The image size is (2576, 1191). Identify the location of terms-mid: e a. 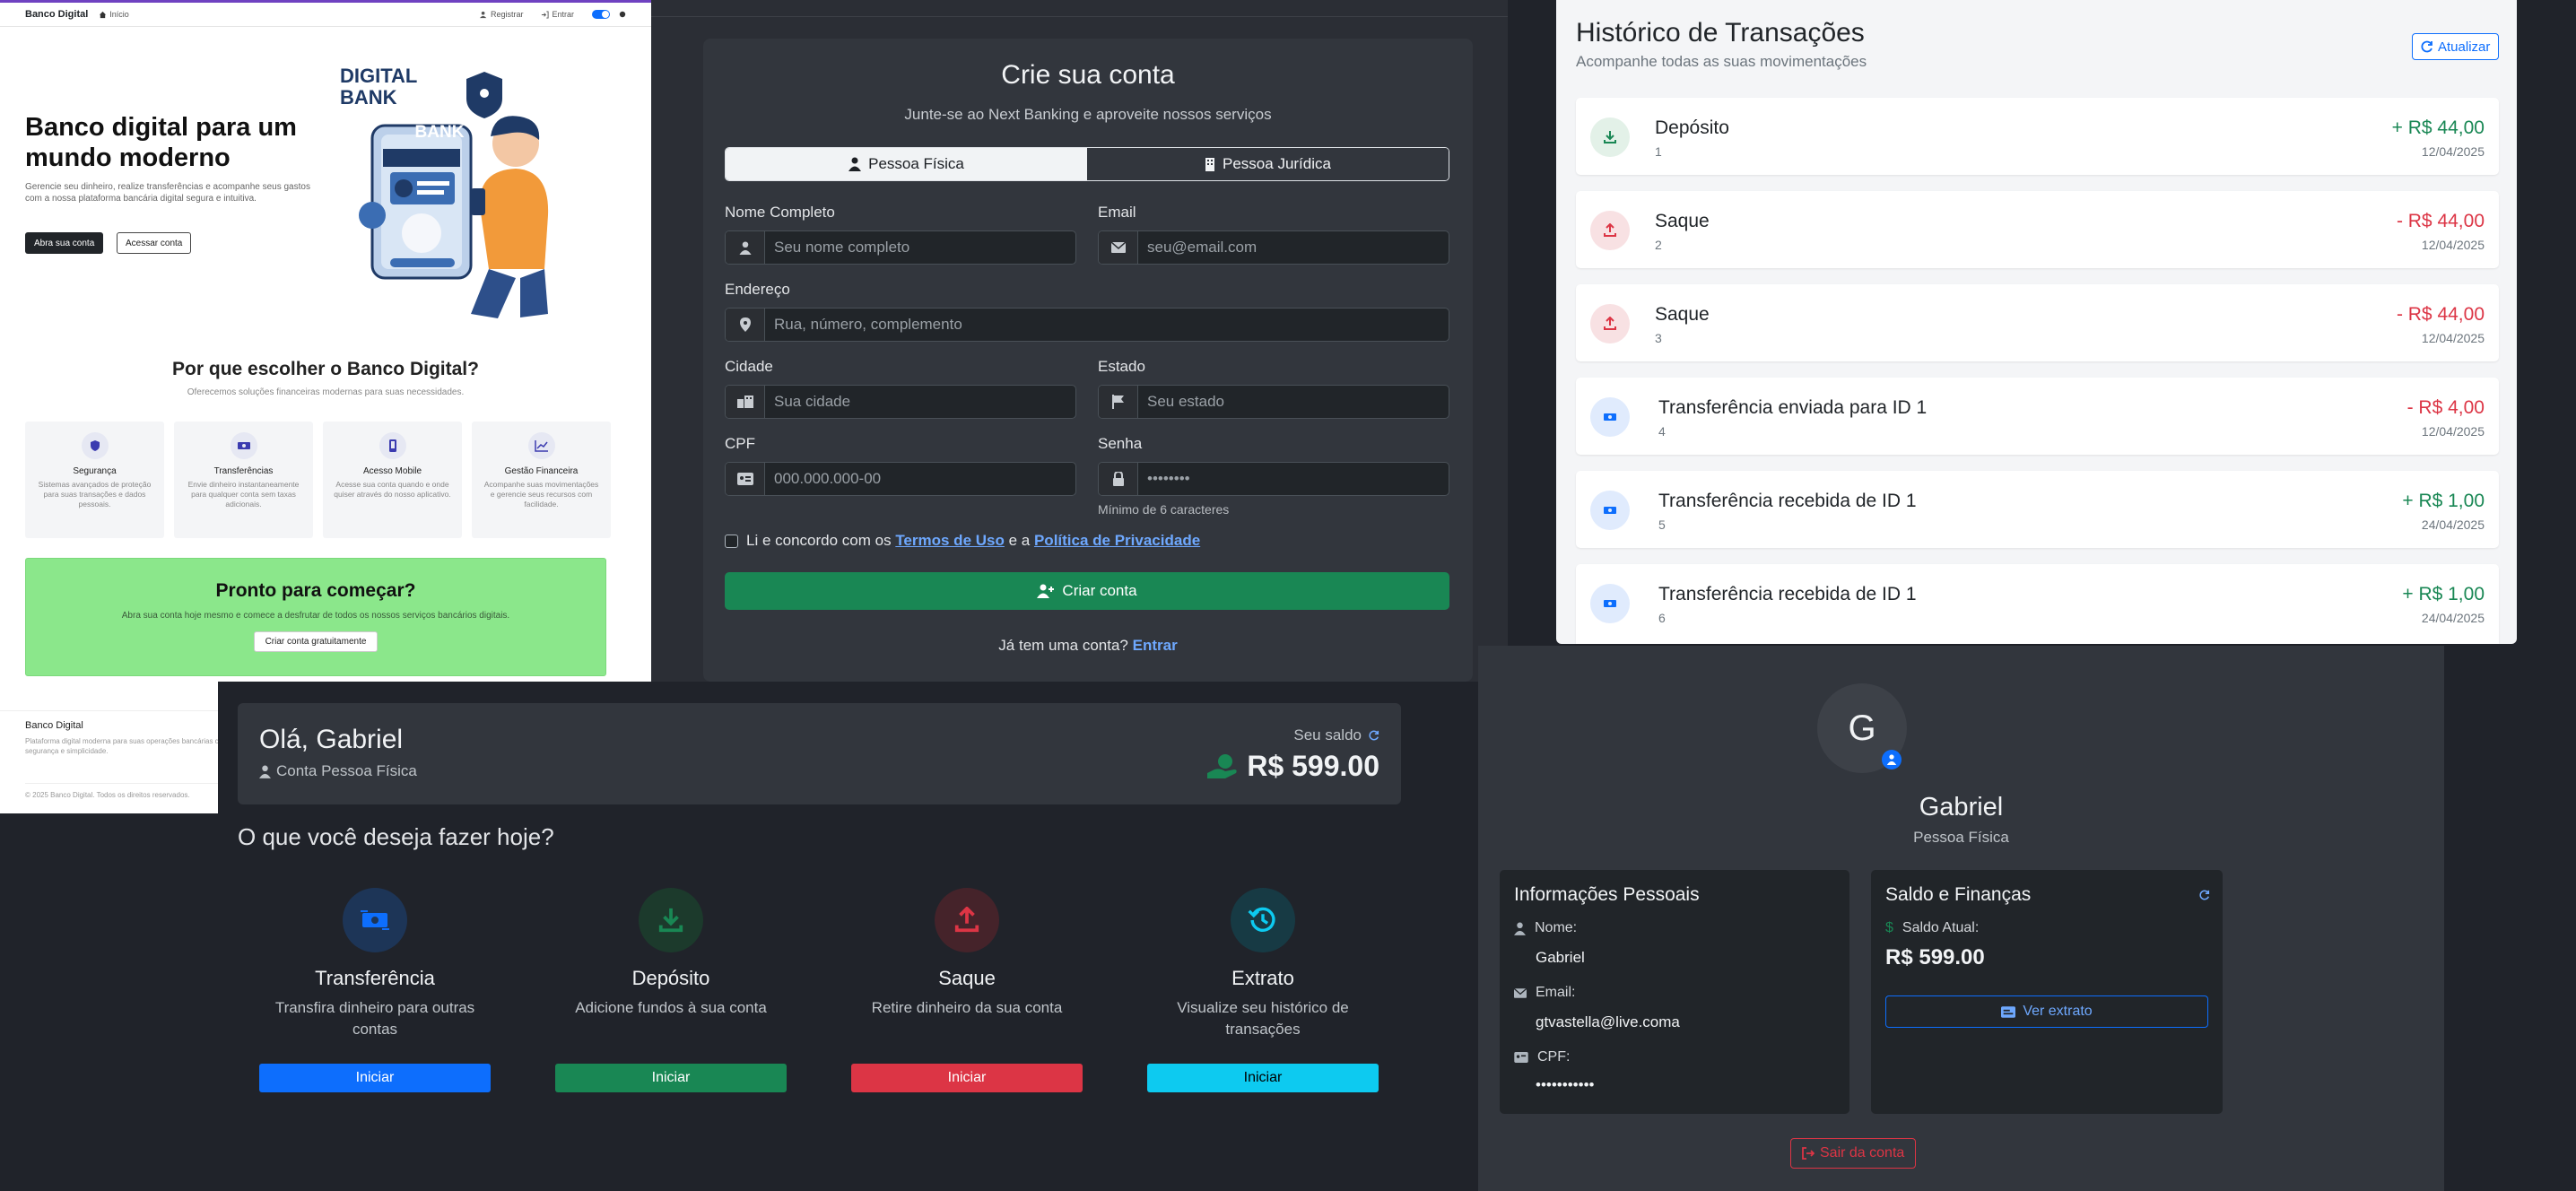
(1019, 540).